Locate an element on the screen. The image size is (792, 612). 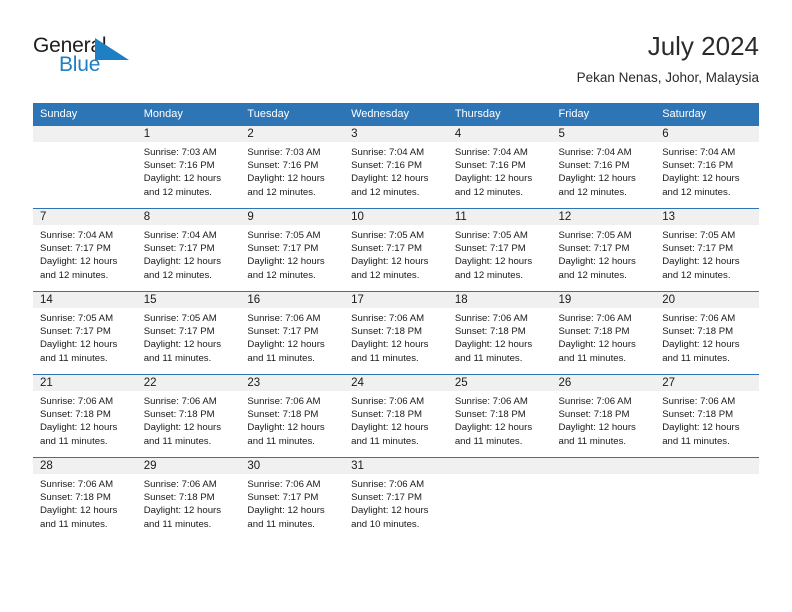
daylight-text-line2: and 10 minutes. is located at coordinates (385, 524).